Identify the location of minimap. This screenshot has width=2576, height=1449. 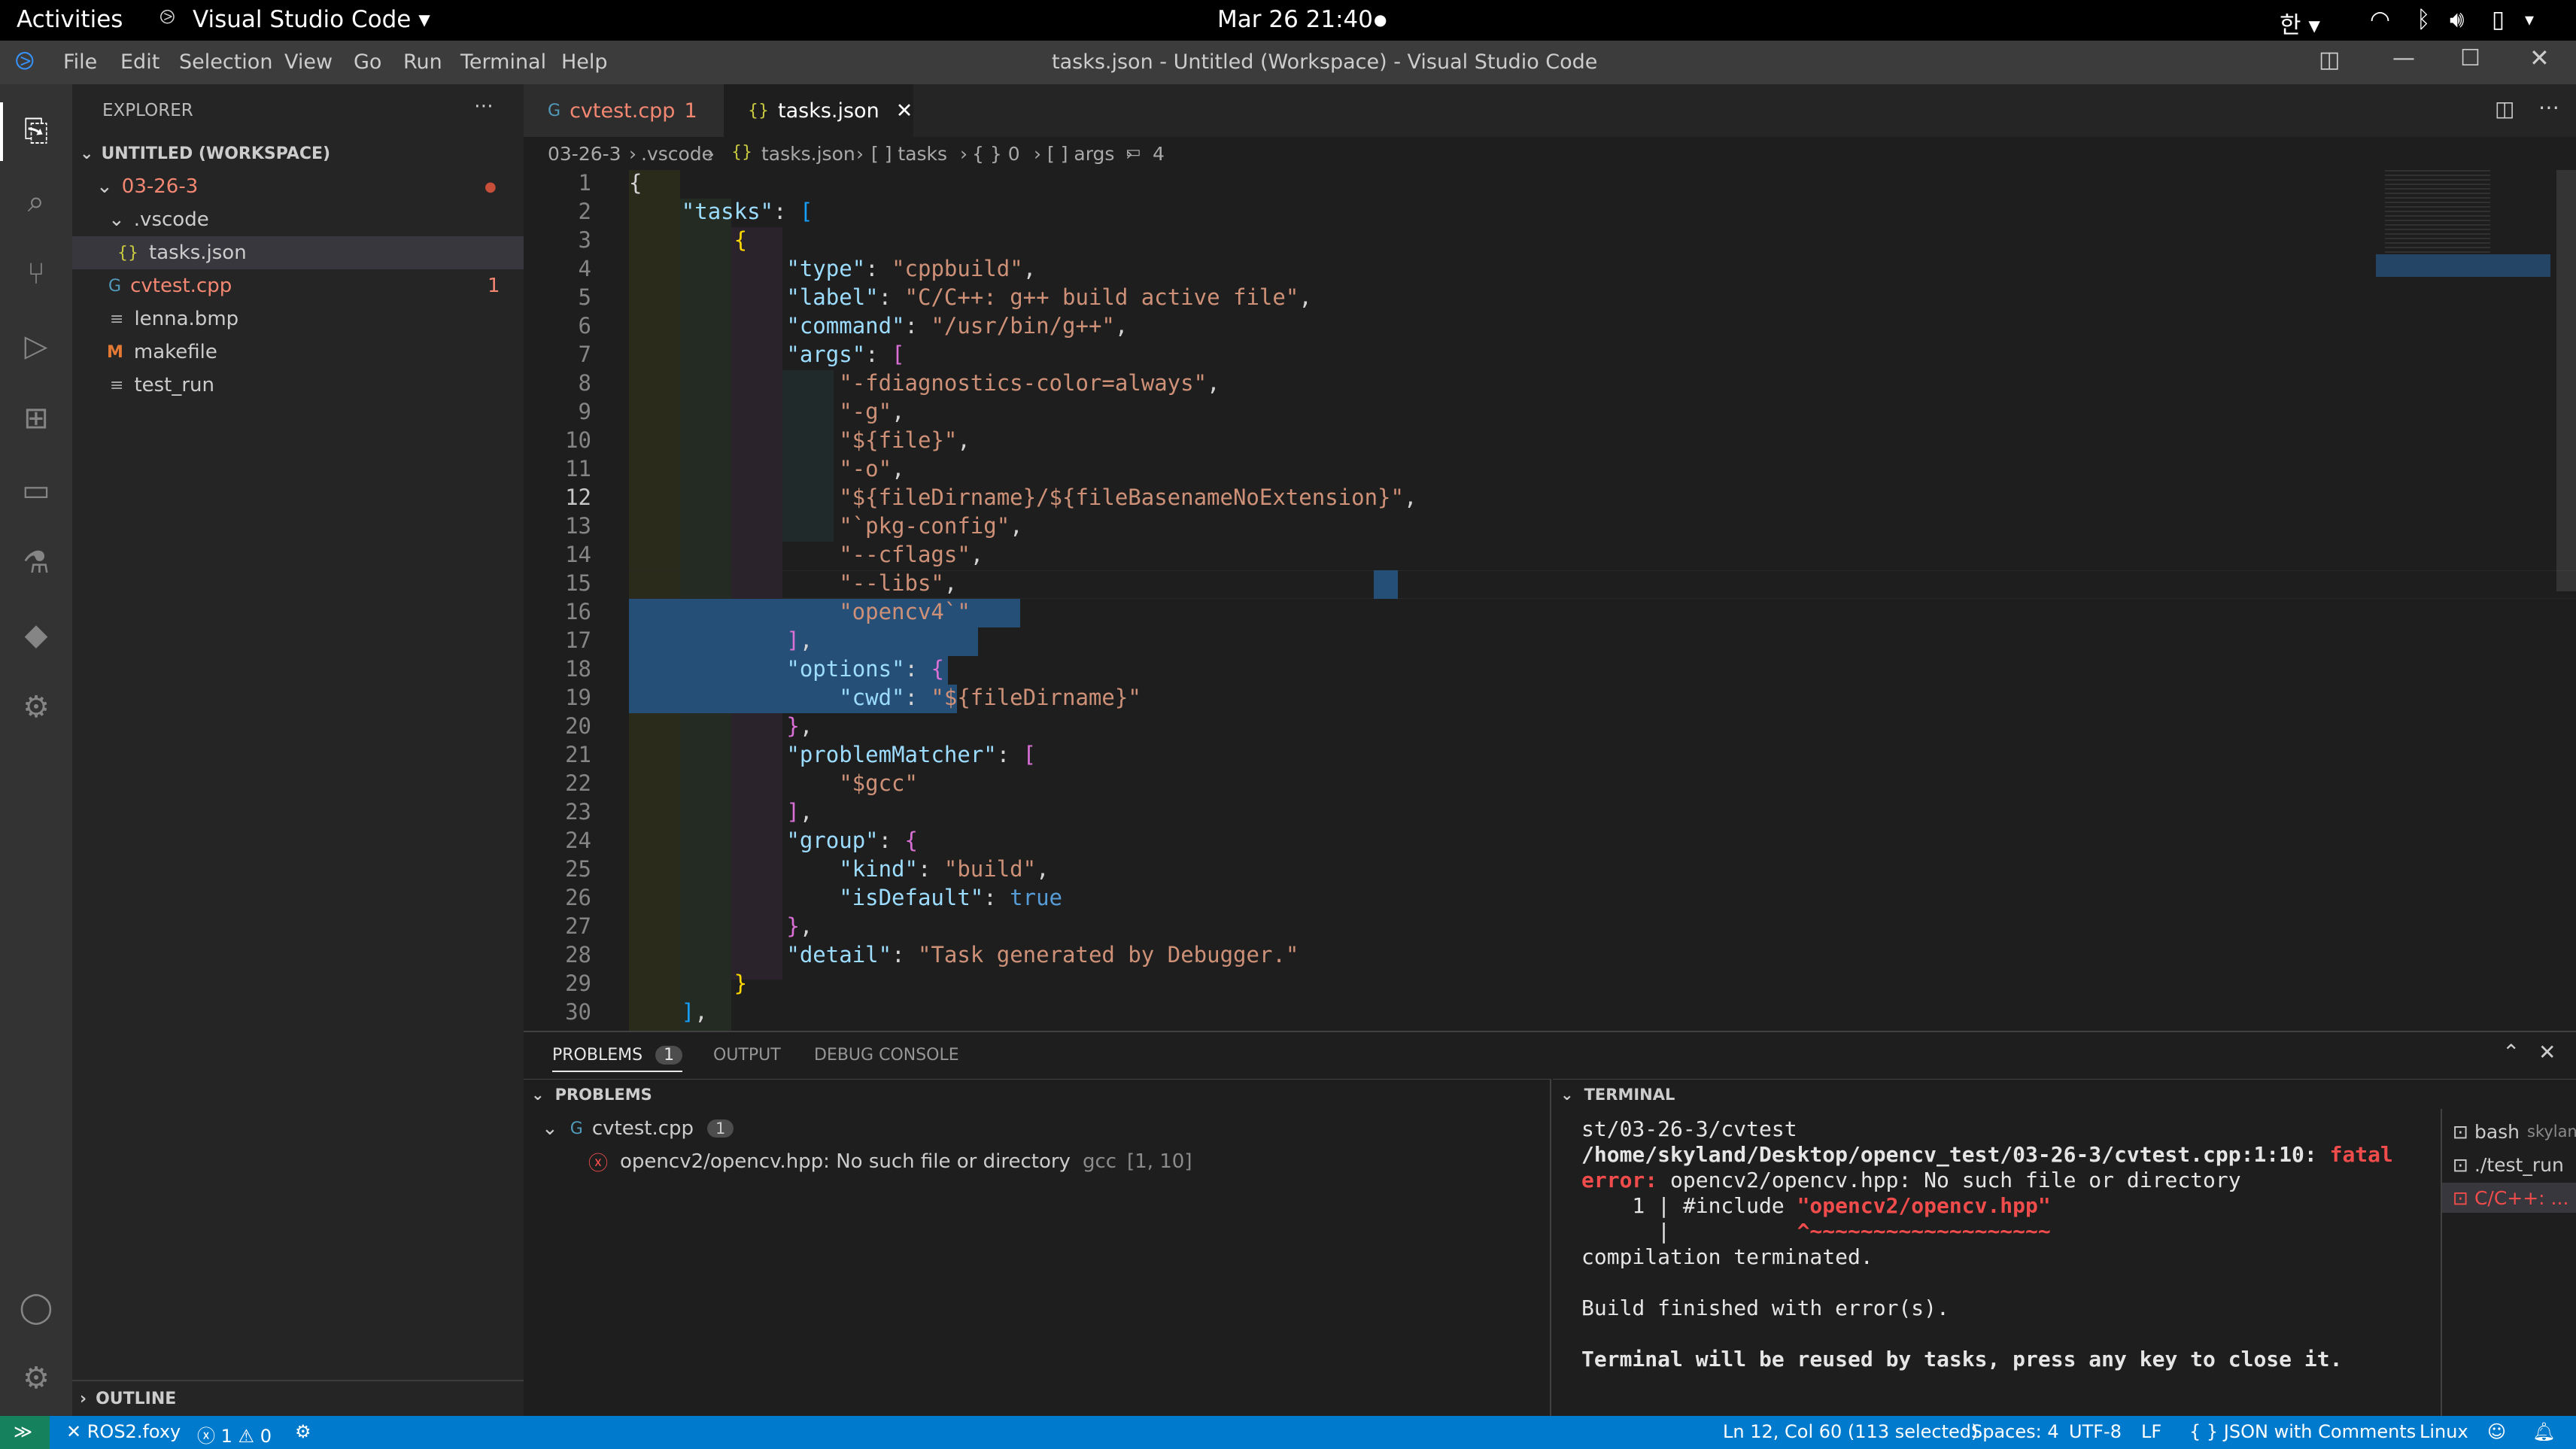
(2438, 212).